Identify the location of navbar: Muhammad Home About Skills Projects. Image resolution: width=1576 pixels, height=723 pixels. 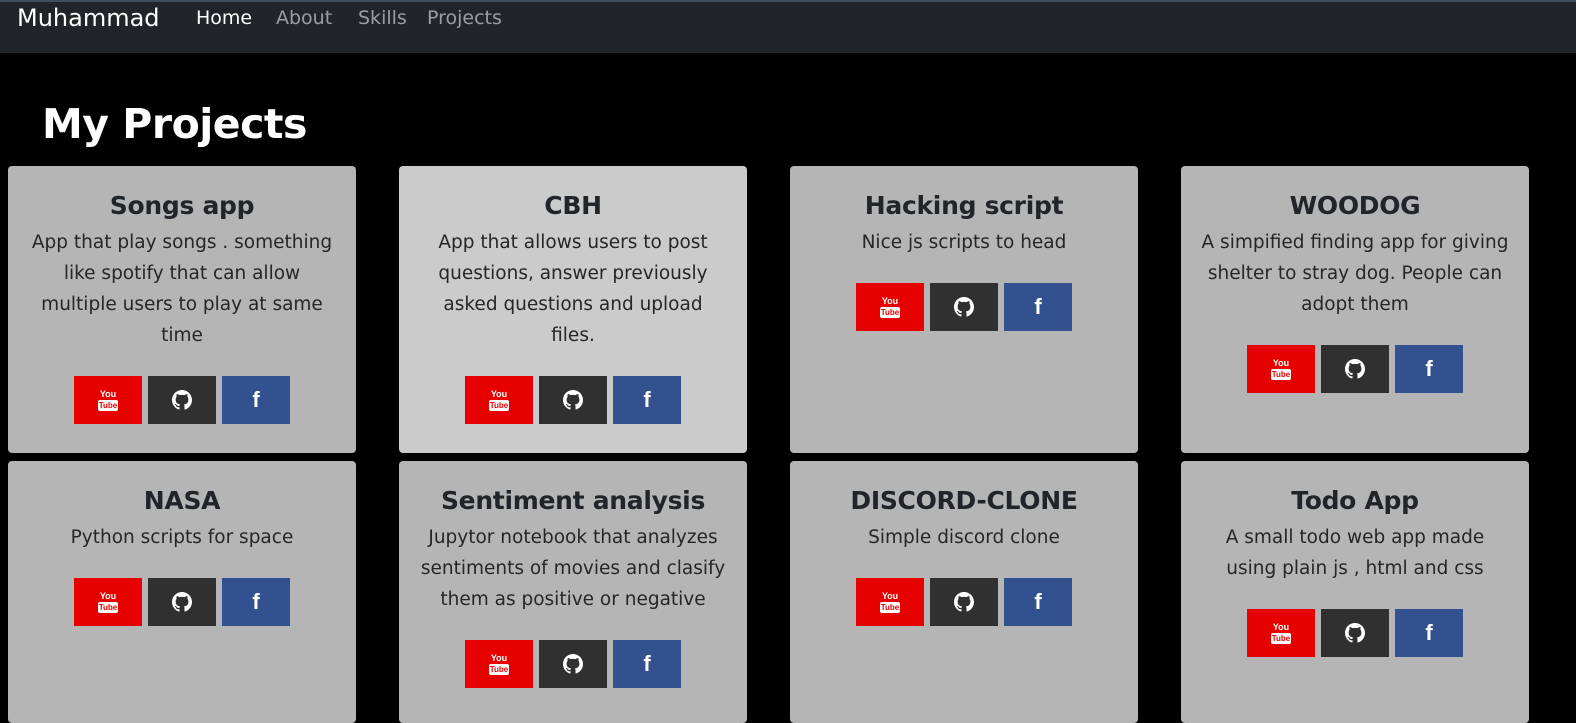
(788, 26).